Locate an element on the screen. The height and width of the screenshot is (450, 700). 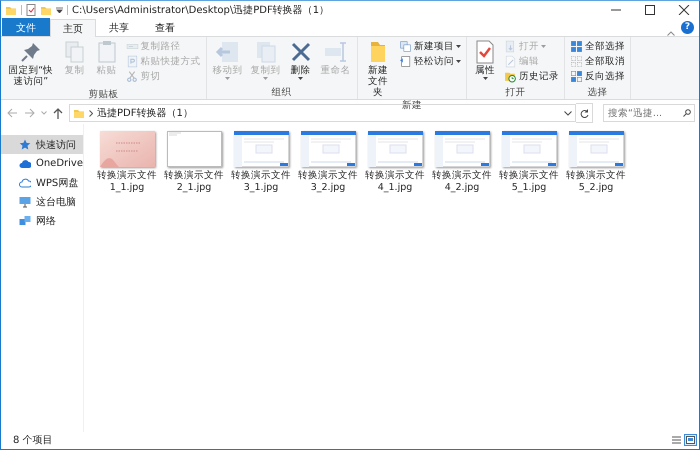
file-item: 转换演示文件3_2.jpg is located at coordinates (328, 162).